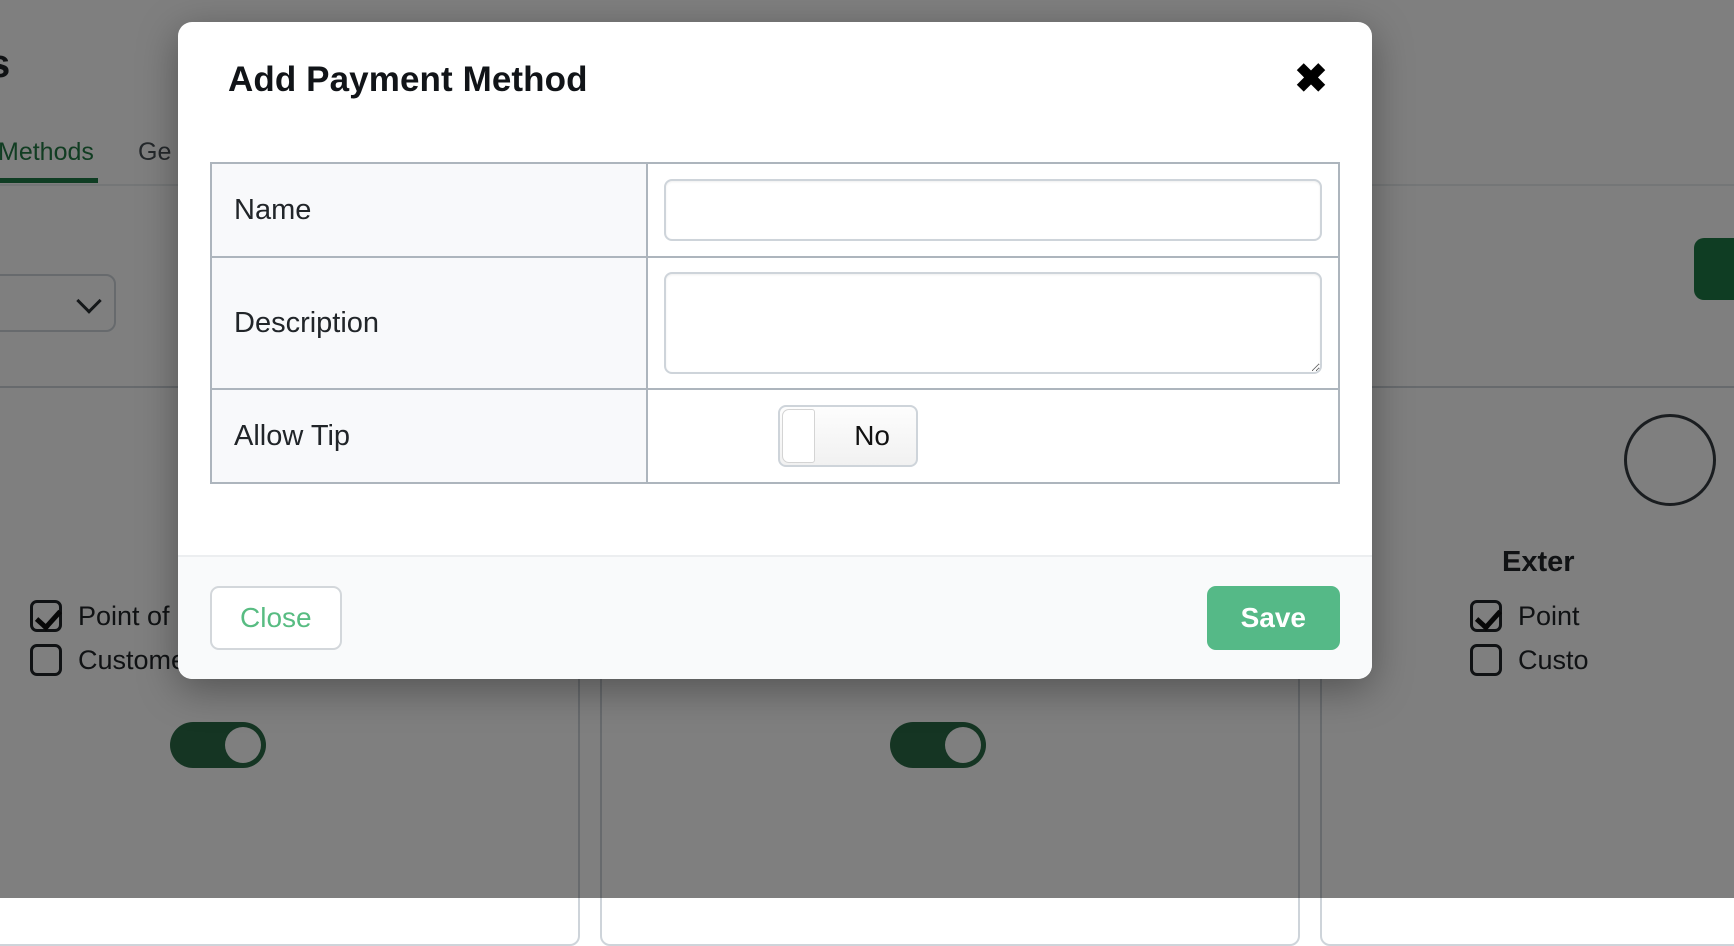 The image size is (1734, 946). What do you see at coordinates (1273, 618) in the screenshot?
I see `save-button: Save` at bounding box center [1273, 618].